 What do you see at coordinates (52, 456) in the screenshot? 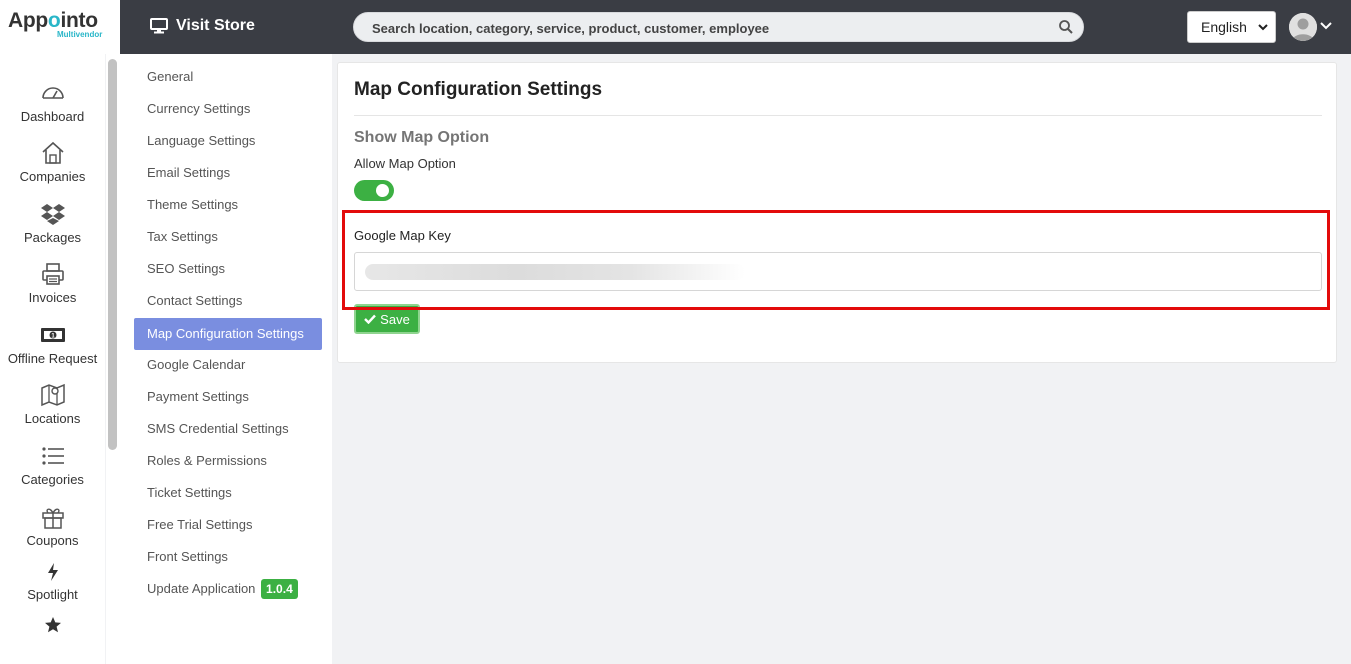
I see `list-icon` at bounding box center [52, 456].